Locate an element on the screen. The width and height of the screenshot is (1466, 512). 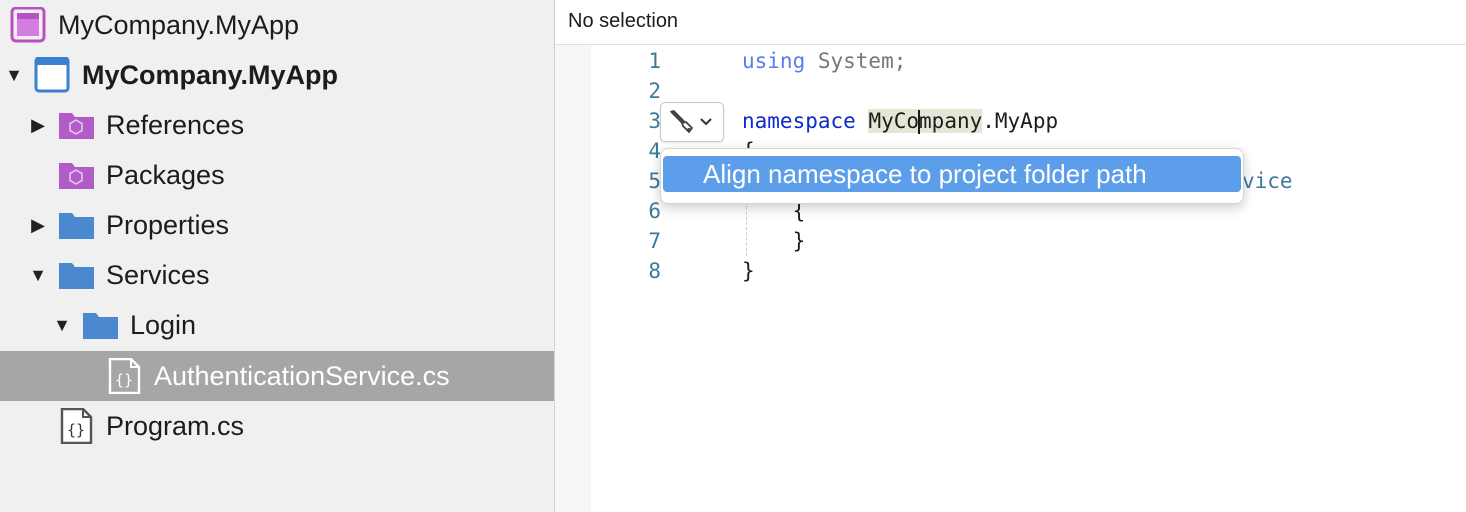
tree-item-label: Services is located at coordinates (158, 275).